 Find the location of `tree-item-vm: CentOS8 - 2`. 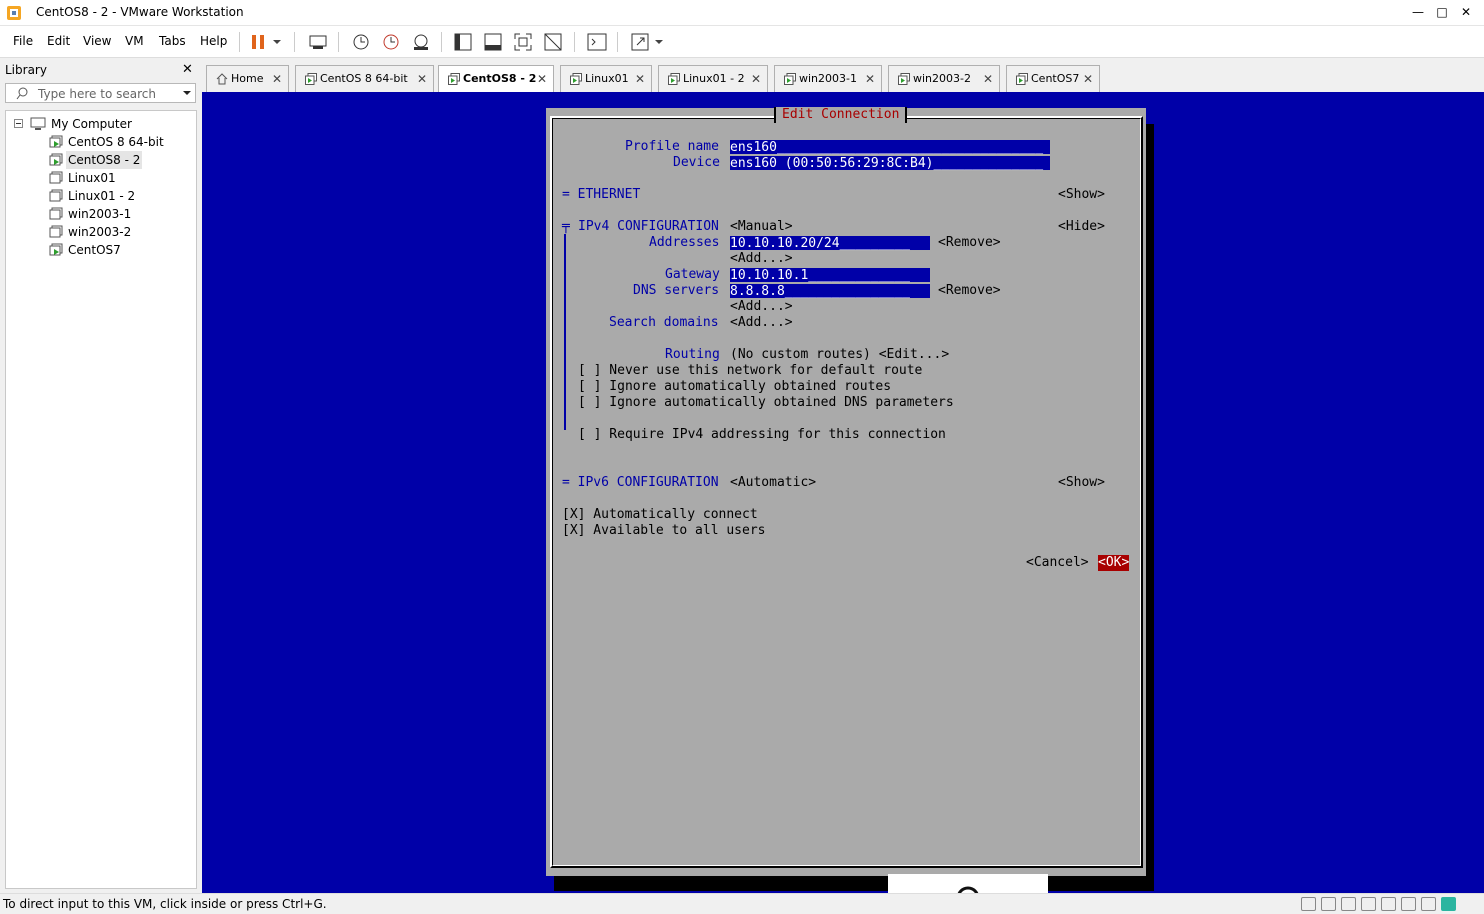

tree-item-vm: CentOS8 - 2 is located at coordinates (119, 160).